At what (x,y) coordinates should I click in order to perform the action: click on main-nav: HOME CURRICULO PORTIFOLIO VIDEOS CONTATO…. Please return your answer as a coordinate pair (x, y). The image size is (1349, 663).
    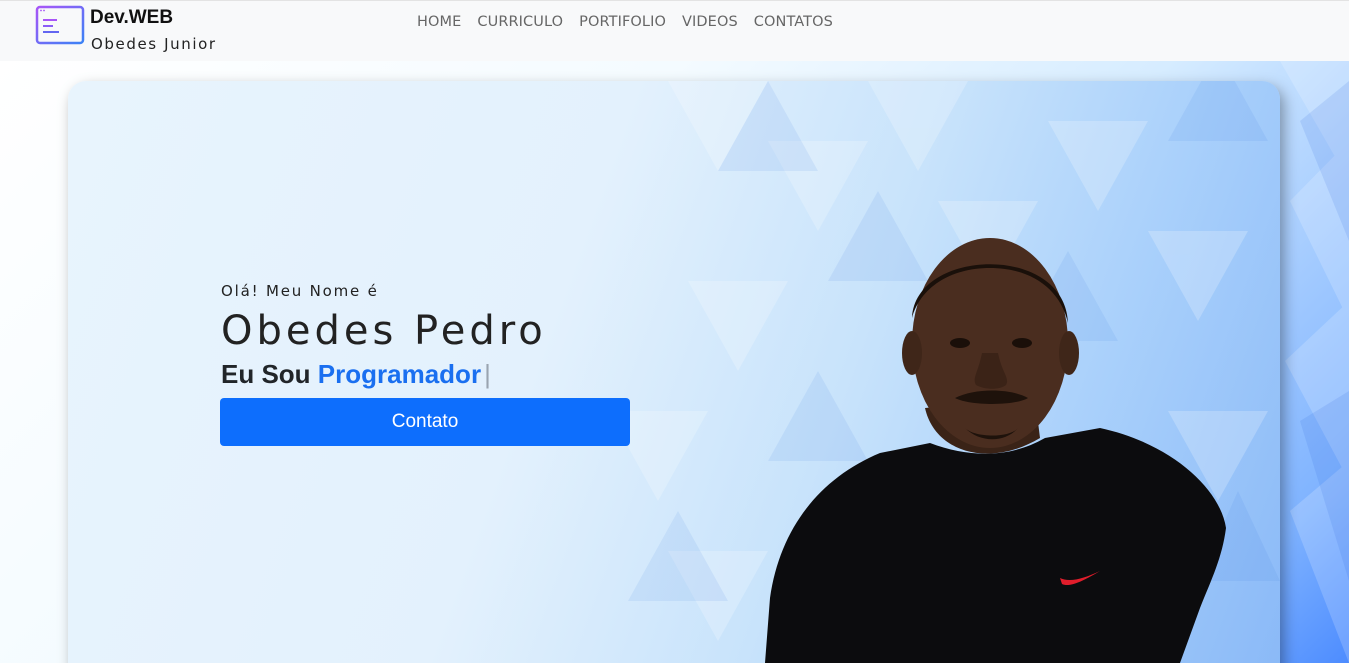
    Looking at the image, I should click on (633, 22).